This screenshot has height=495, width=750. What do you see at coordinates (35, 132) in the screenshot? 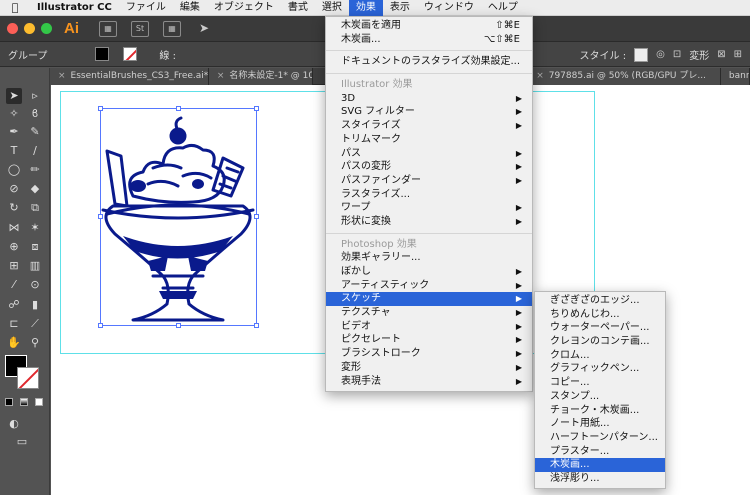
I see `curvature-tool-icon: ✎` at bounding box center [35, 132].